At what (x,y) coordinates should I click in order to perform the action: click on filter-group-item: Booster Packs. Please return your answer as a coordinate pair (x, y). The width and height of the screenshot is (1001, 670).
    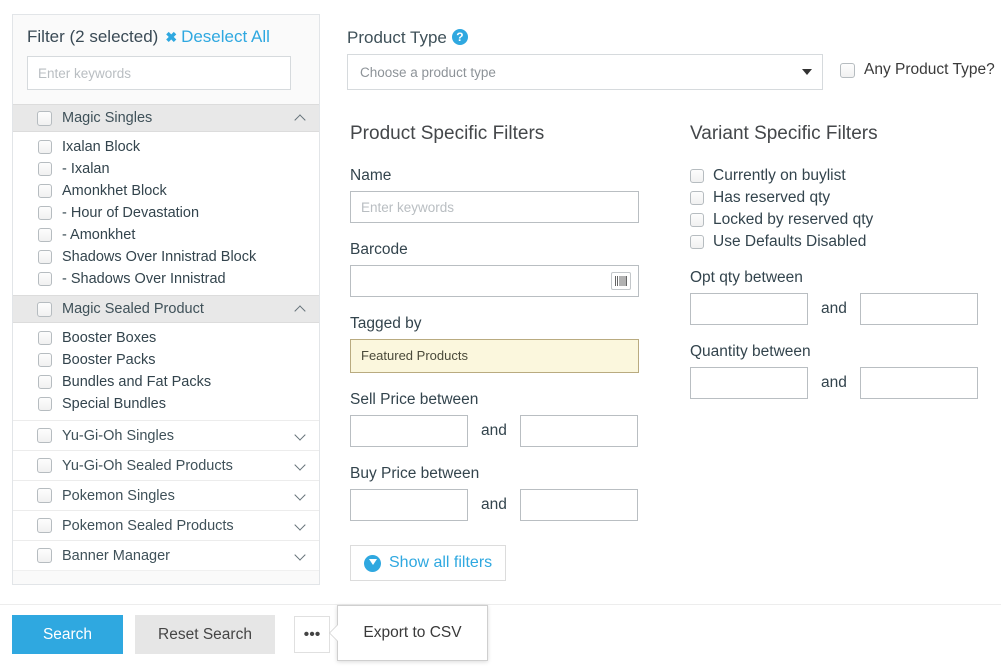
    Looking at the image, I should click on (166, 360).